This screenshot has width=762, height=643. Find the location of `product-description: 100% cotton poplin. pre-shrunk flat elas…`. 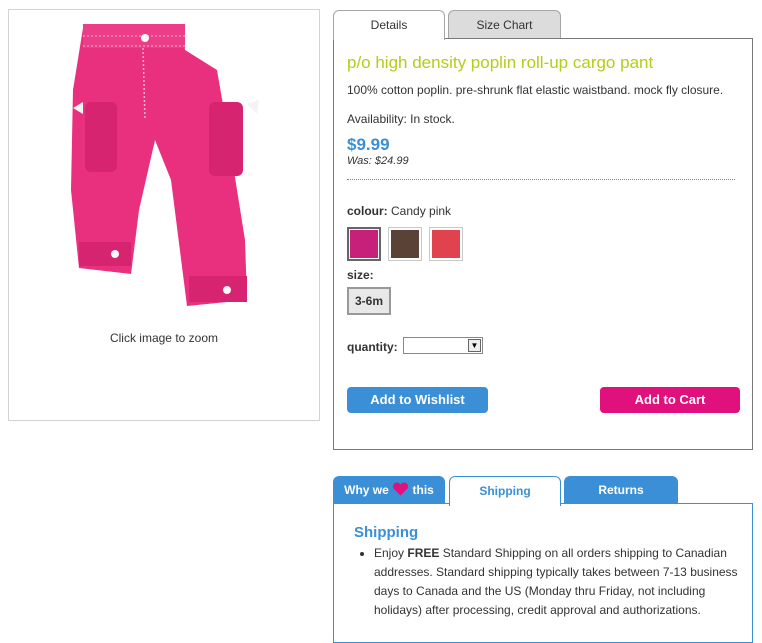

product-description: 100% cotton poplin. pre-shrunk flat elas… is located at coordinates (535, 90).